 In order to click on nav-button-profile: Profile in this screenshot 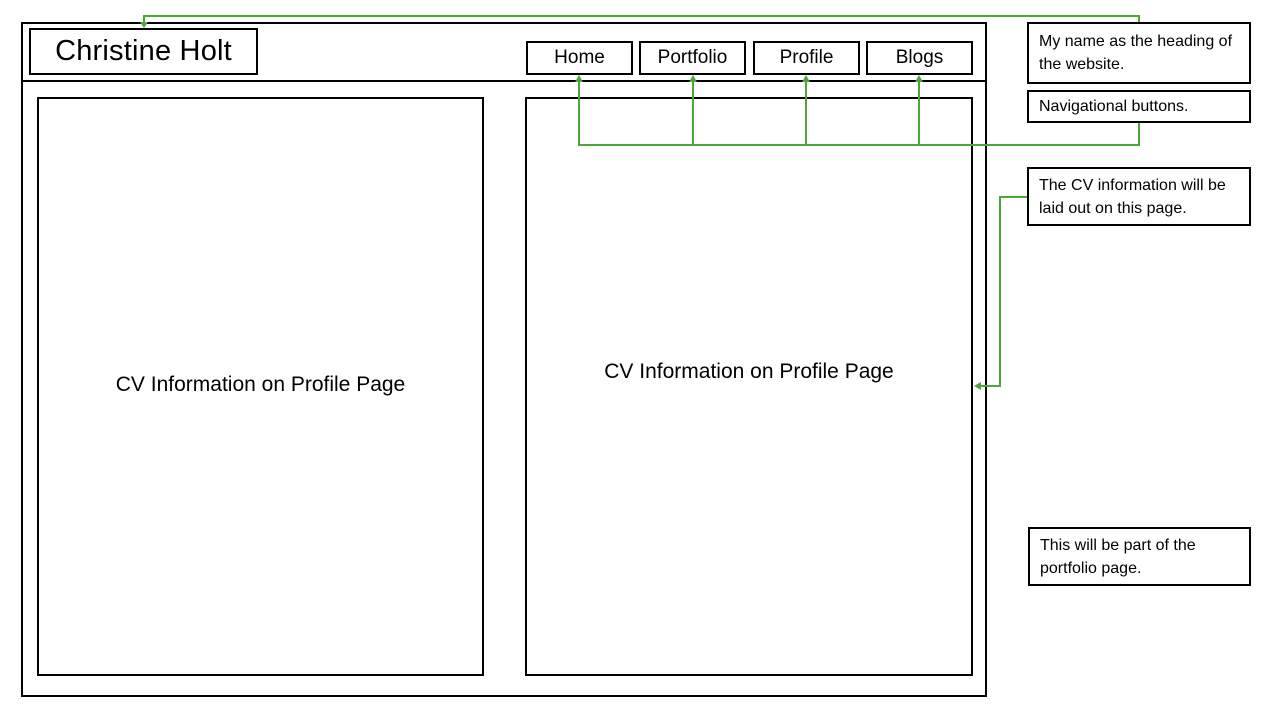, I will do `click(806, 58)`.